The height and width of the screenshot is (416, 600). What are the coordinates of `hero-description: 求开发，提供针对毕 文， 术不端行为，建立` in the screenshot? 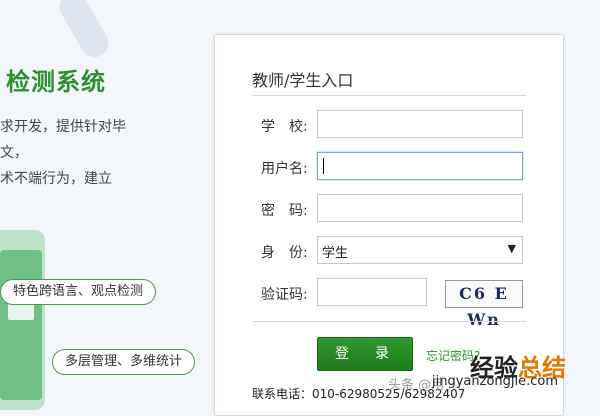 It's located at (100, 153).